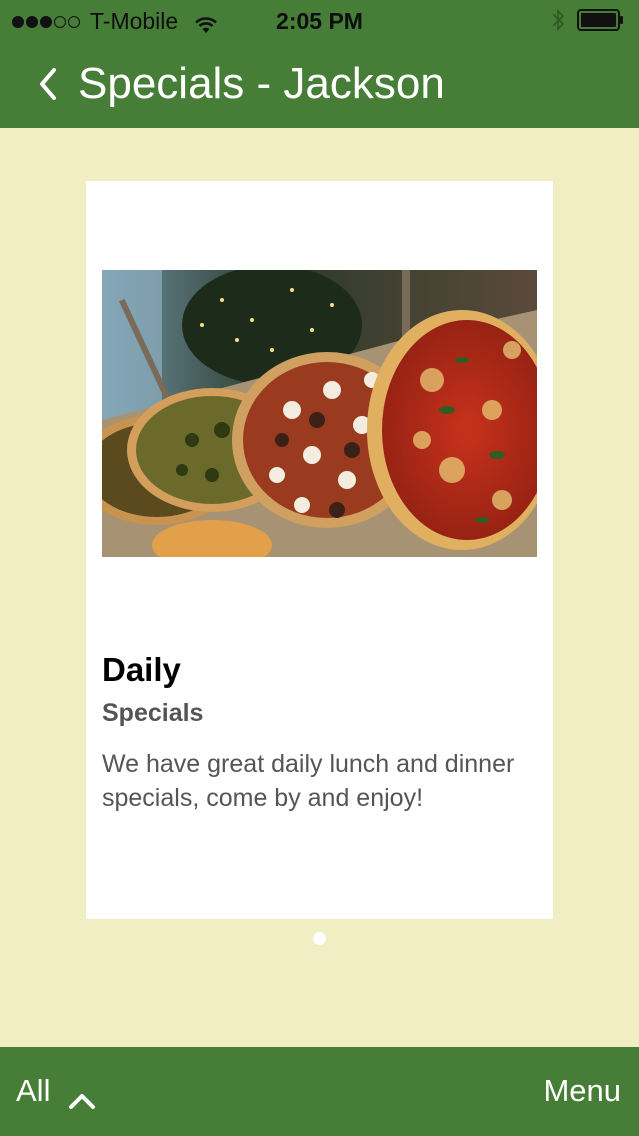 The image size is (639, 1136). What do you see at coordinates (582, 1091) in the screenshot?
I see `menu-button: Menu` at bounding box center [582, 1091].